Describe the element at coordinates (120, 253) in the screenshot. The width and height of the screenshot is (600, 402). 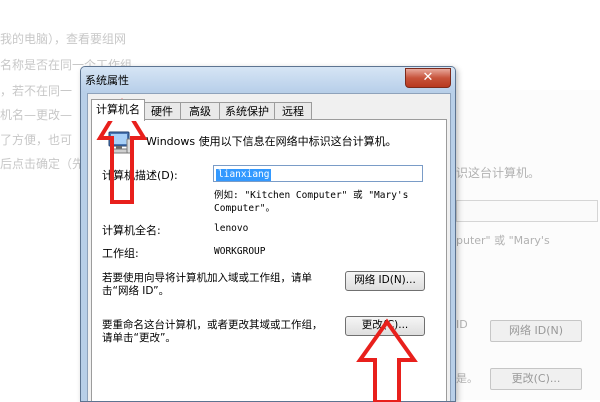
I see `workgroup-label: 工作组:` at that location.